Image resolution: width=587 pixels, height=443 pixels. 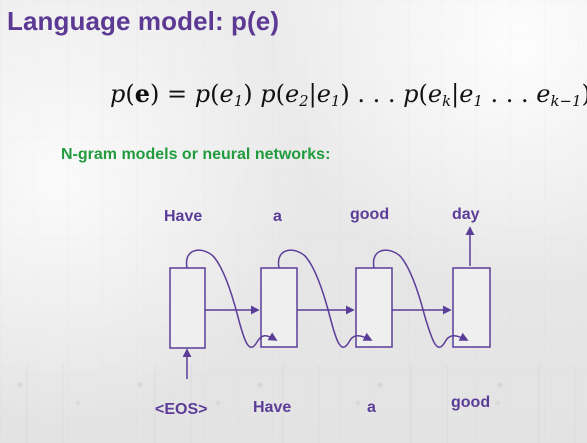 I want to click on top-word-3: good, so click(x=369, y=214).